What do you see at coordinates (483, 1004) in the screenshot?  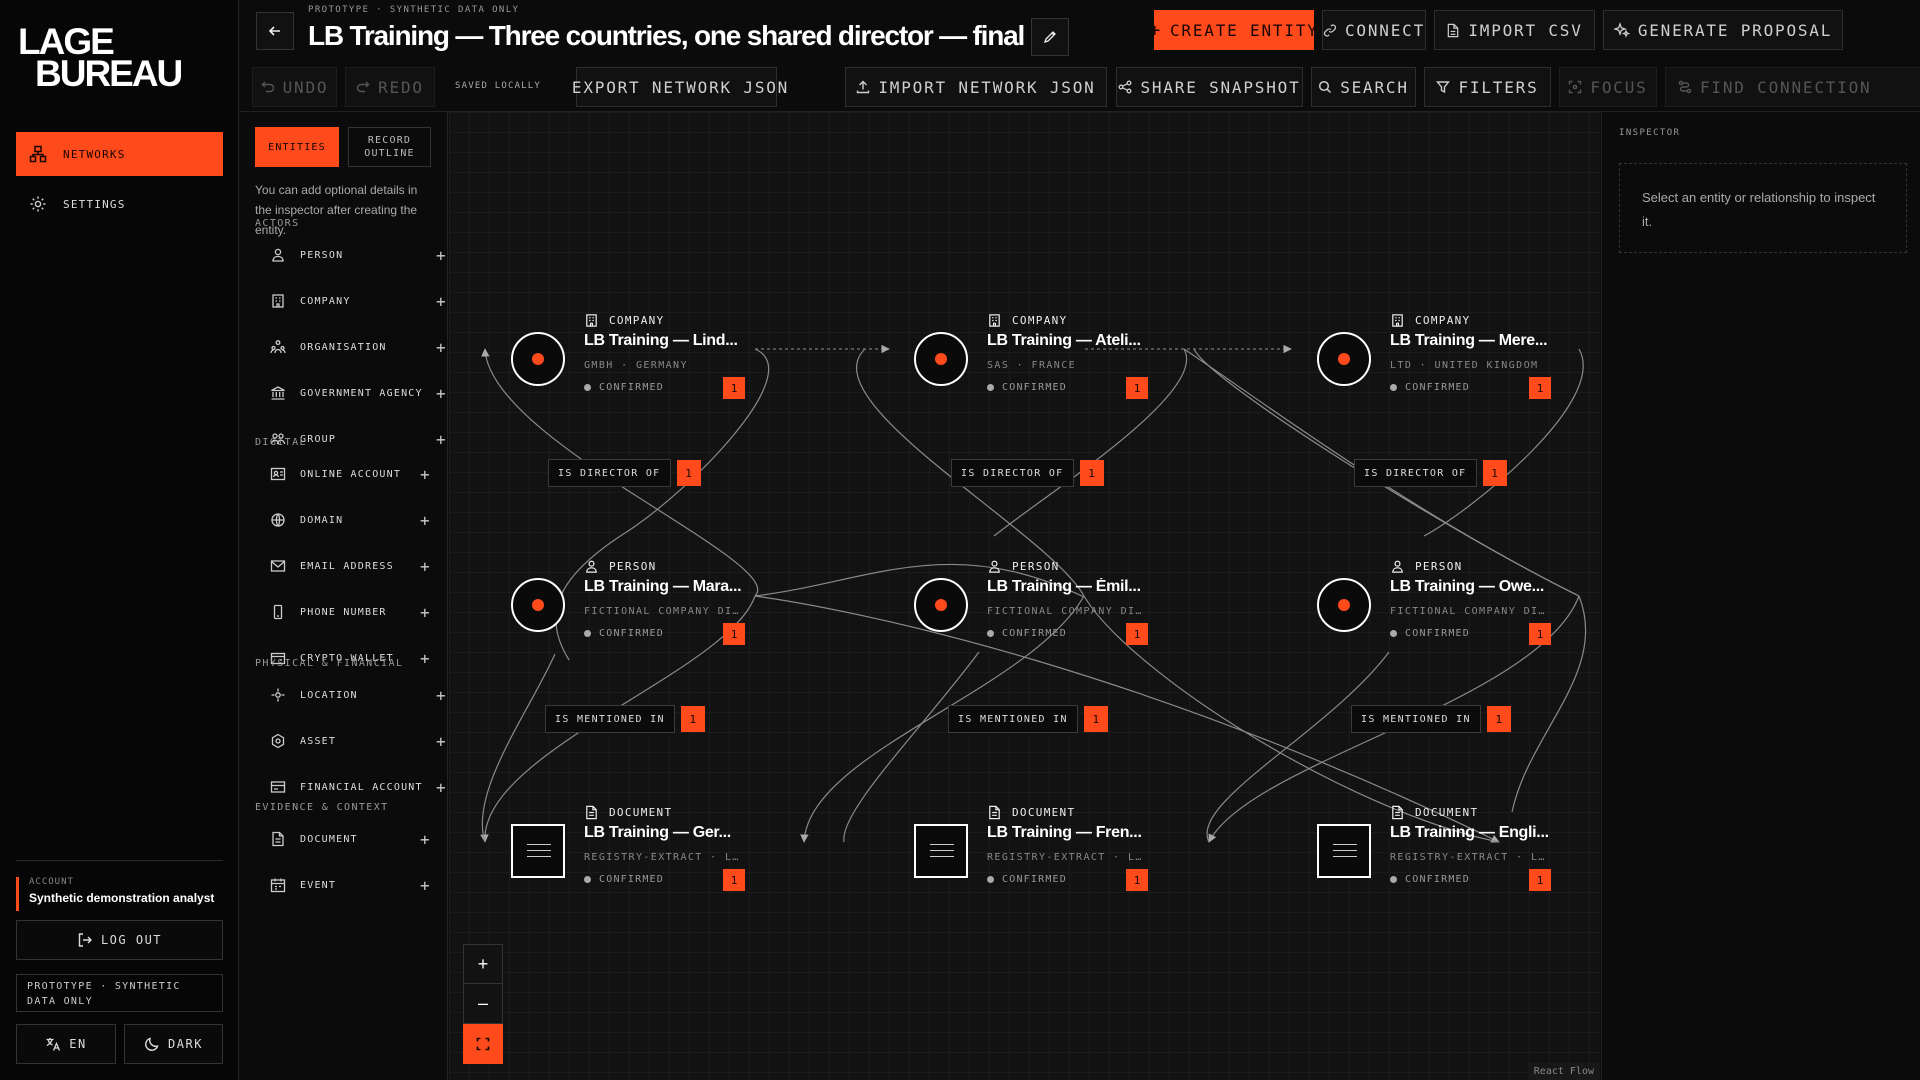 I see `zoom-out-button: –` at bounding box center [483, 1004].